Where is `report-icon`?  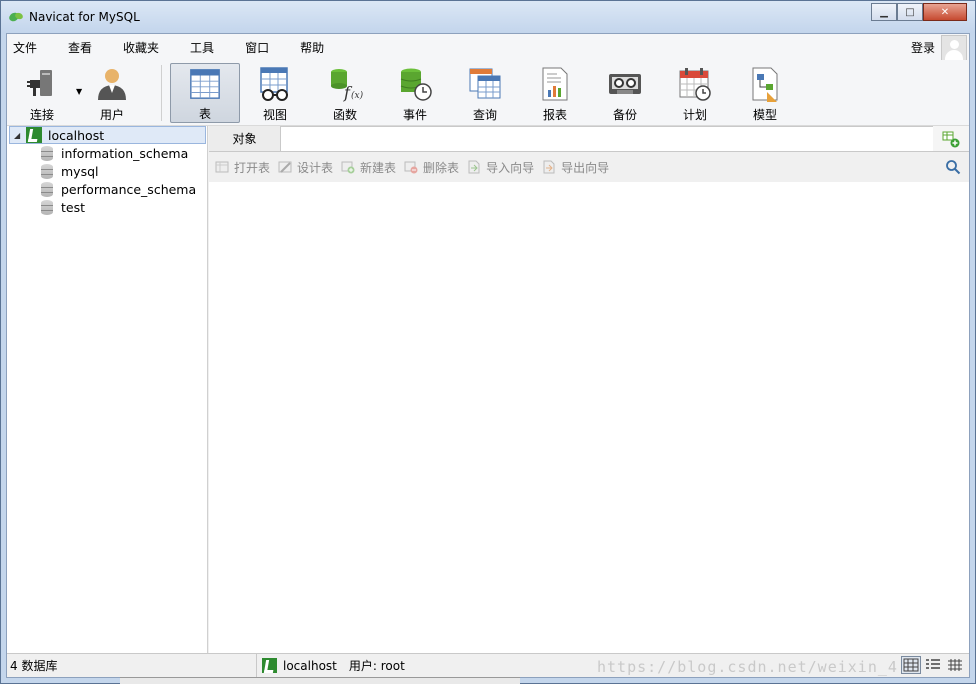
report-icon is located at coordinates (555, 83).